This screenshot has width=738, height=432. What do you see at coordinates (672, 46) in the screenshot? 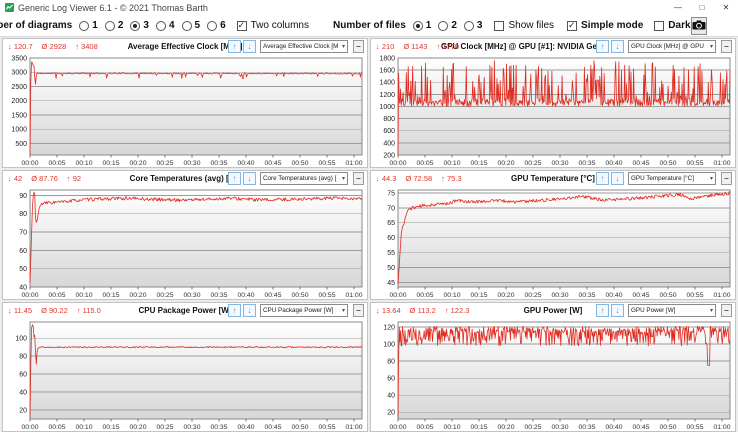
I see `channel-select: GPU Clock [MHz] @ GPU ▾` at bounding box center [672, 46].